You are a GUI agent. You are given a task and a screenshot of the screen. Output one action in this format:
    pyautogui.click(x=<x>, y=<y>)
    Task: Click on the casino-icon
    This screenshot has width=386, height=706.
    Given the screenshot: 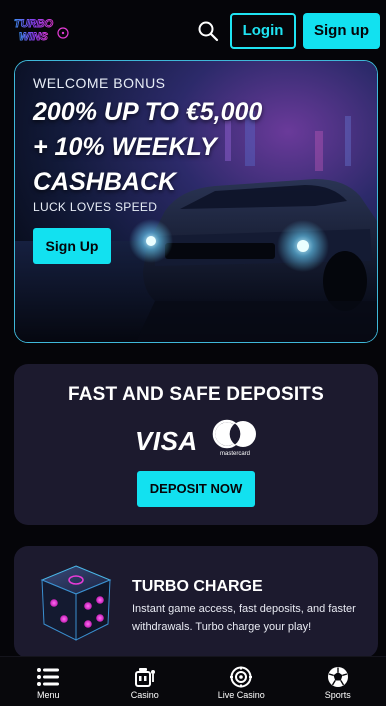 What is the action you would take?
    pyautogui.click(x=144, y=677)
    